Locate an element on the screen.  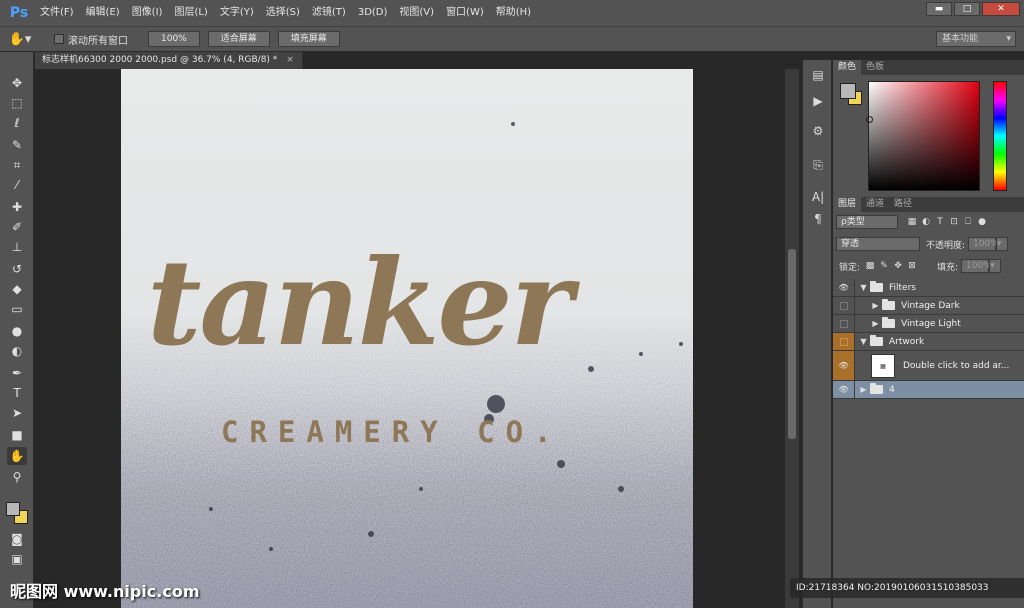
watermark-logo: 昵图网 www.nipic.com is located at coordinates (105, 591).